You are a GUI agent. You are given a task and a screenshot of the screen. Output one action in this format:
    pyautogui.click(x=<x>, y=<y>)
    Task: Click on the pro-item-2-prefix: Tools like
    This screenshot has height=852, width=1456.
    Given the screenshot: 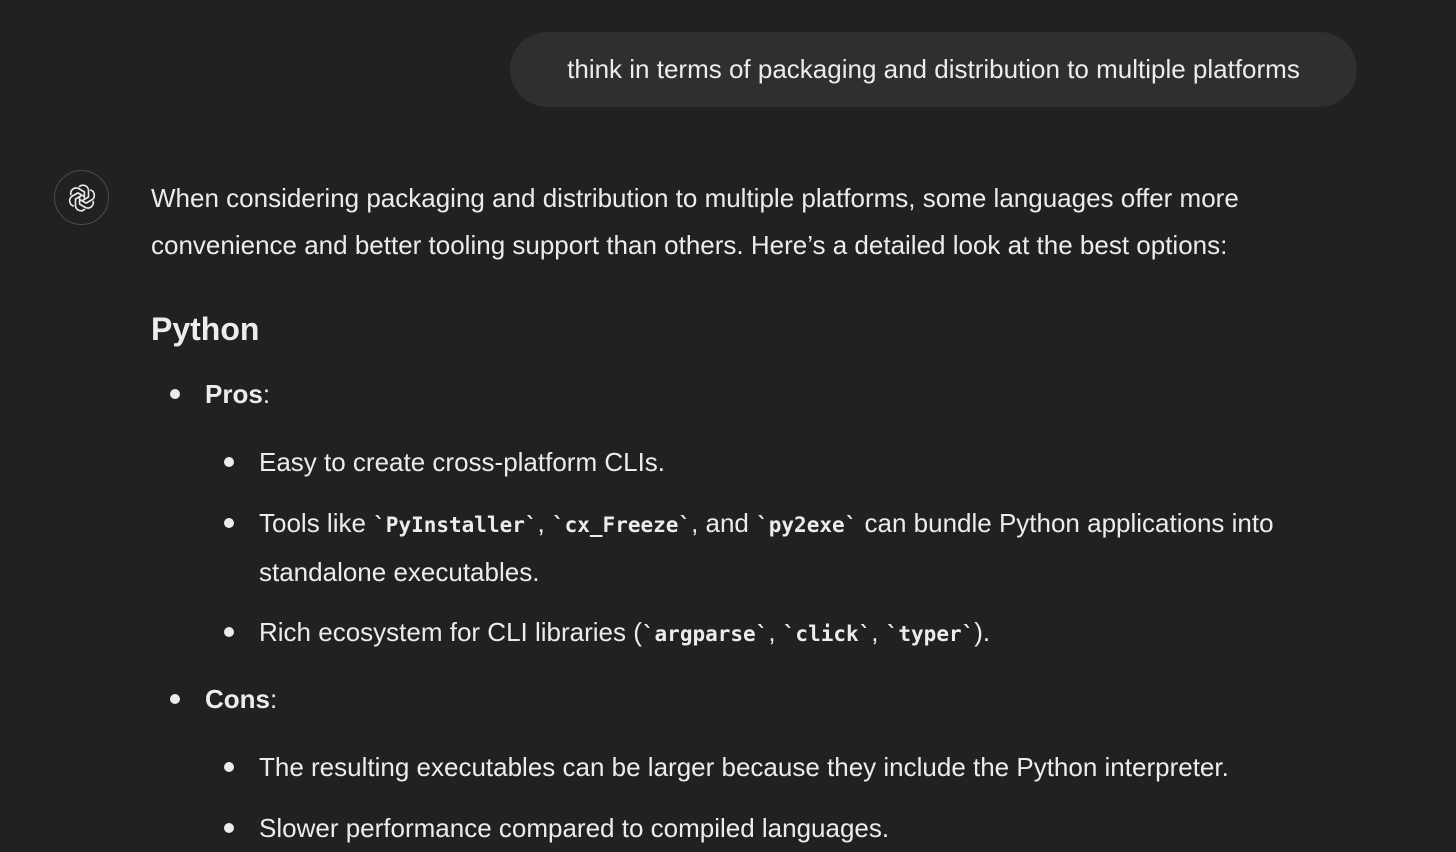 What is the action you would take?
    pyautogui.click(x=316, y=523)
    